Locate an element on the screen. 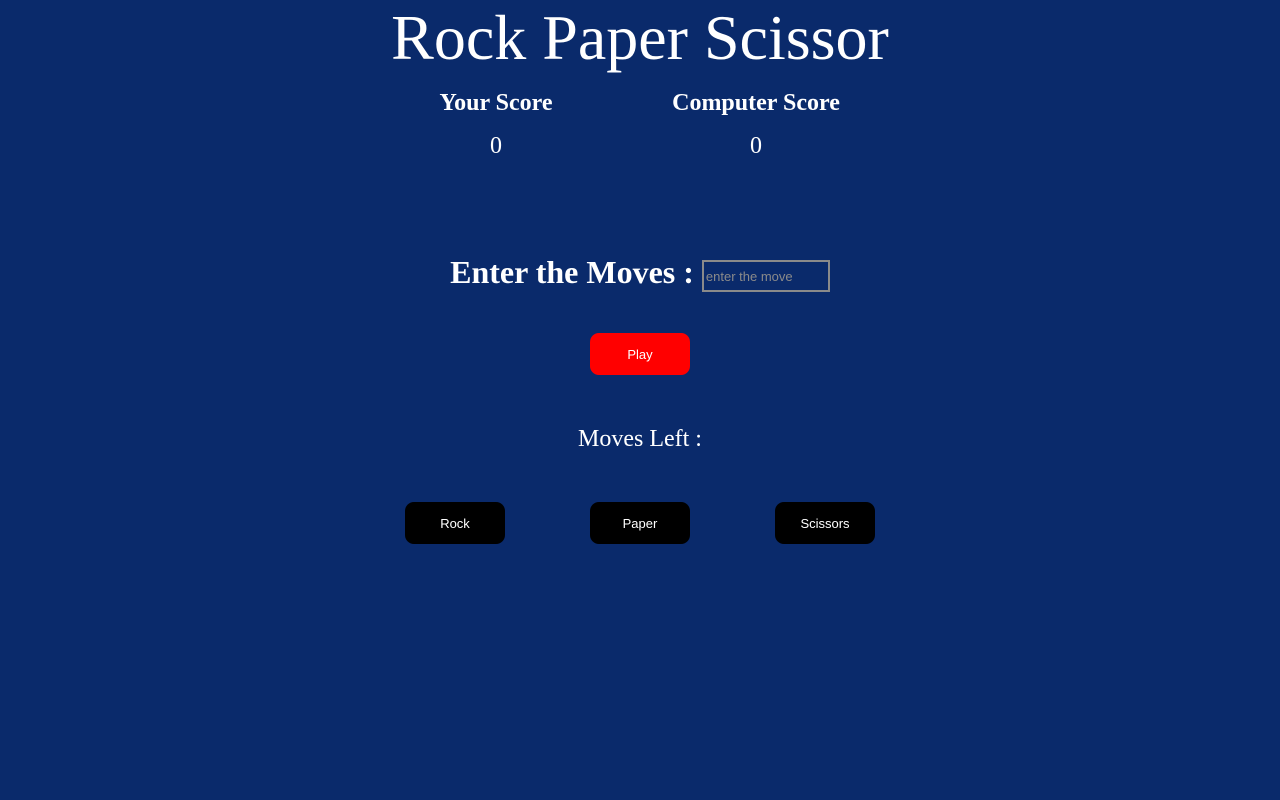 Image resolution: width=1280 pixels, height=800 pixels. rock-button: Rock is located at coordinates (455, 523).